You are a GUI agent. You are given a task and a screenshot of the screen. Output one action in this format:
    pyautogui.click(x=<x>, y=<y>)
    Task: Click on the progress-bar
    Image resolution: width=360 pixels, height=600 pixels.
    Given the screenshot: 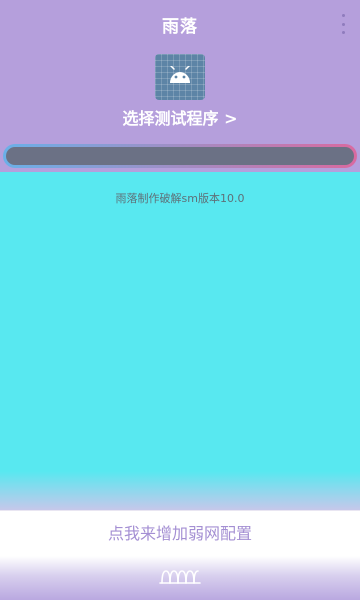 What is the action you would take?
    pyautogui.click(x=180, y=156)
    